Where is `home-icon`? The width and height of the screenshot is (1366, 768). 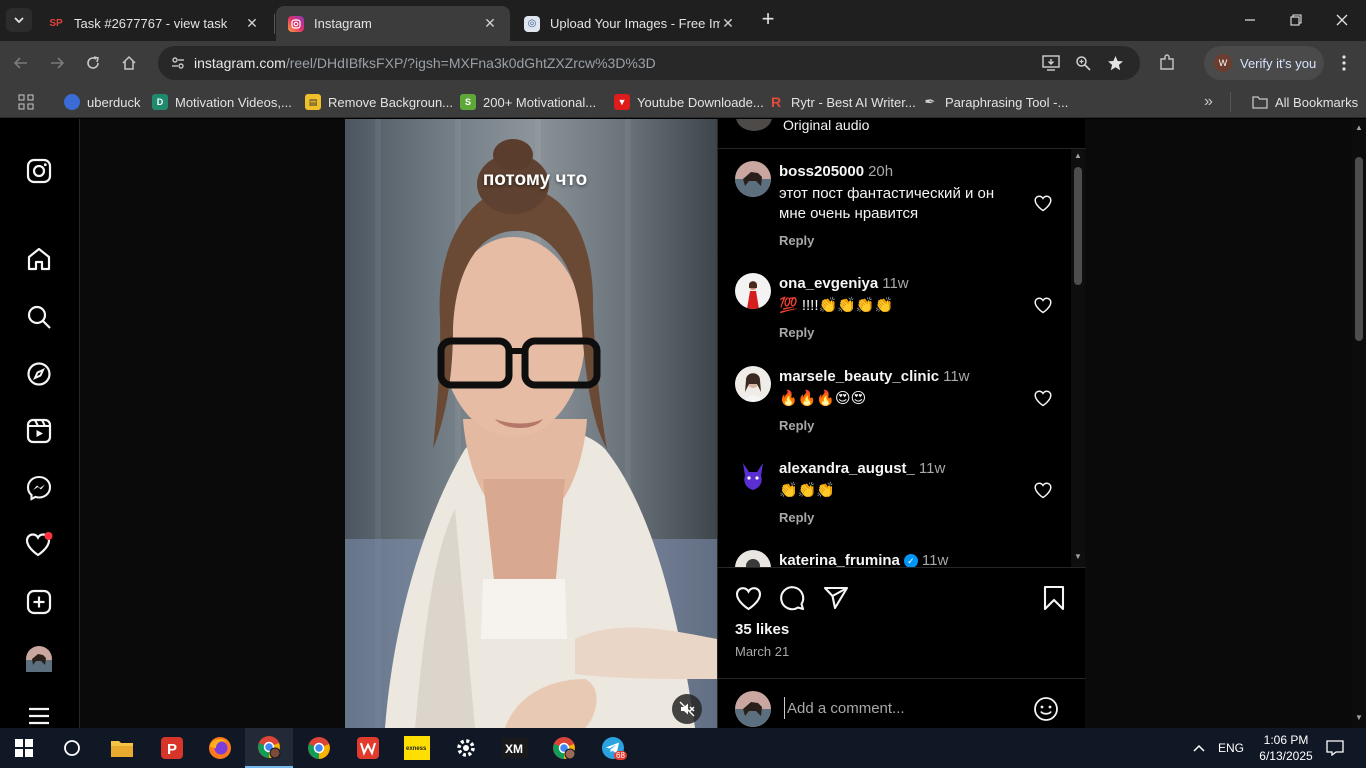
home-icon is located at coordinates (39, 259).